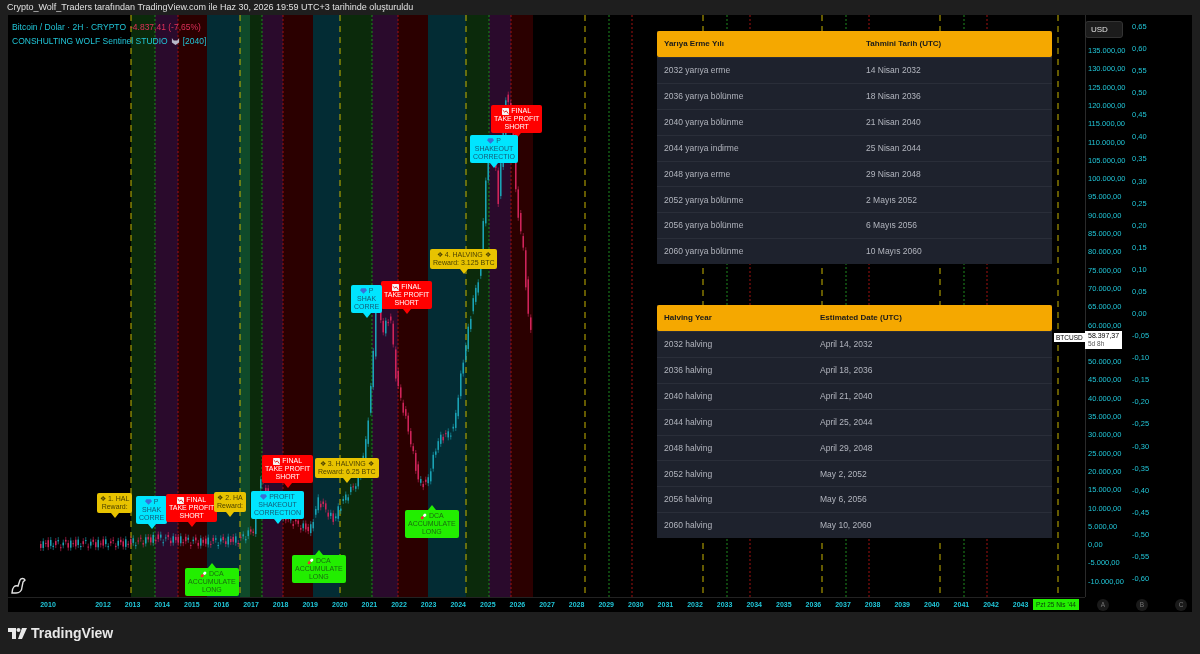 This screenshot has width=1200, height=654. What do you see at coordinates (893, 148) in the screenshot?
I see `table-cell: 25 Nisan 2044` at bounding box center [893, 148].